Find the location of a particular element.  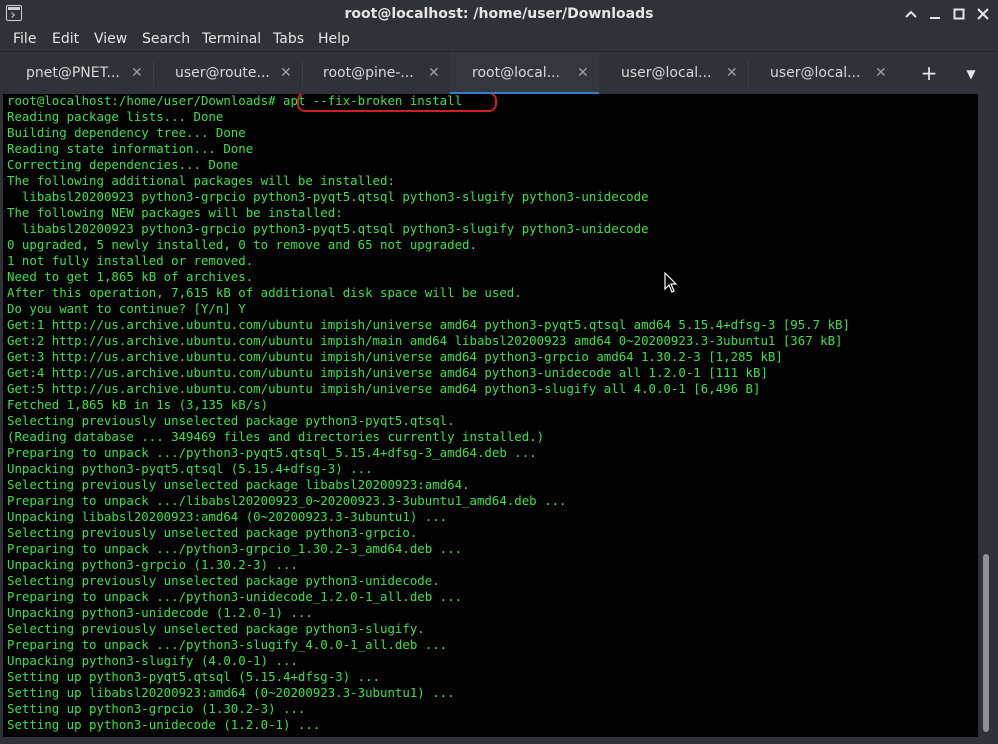

window-title: root@localhost: /home/user/Downloads is located at coordinates (499, 14).